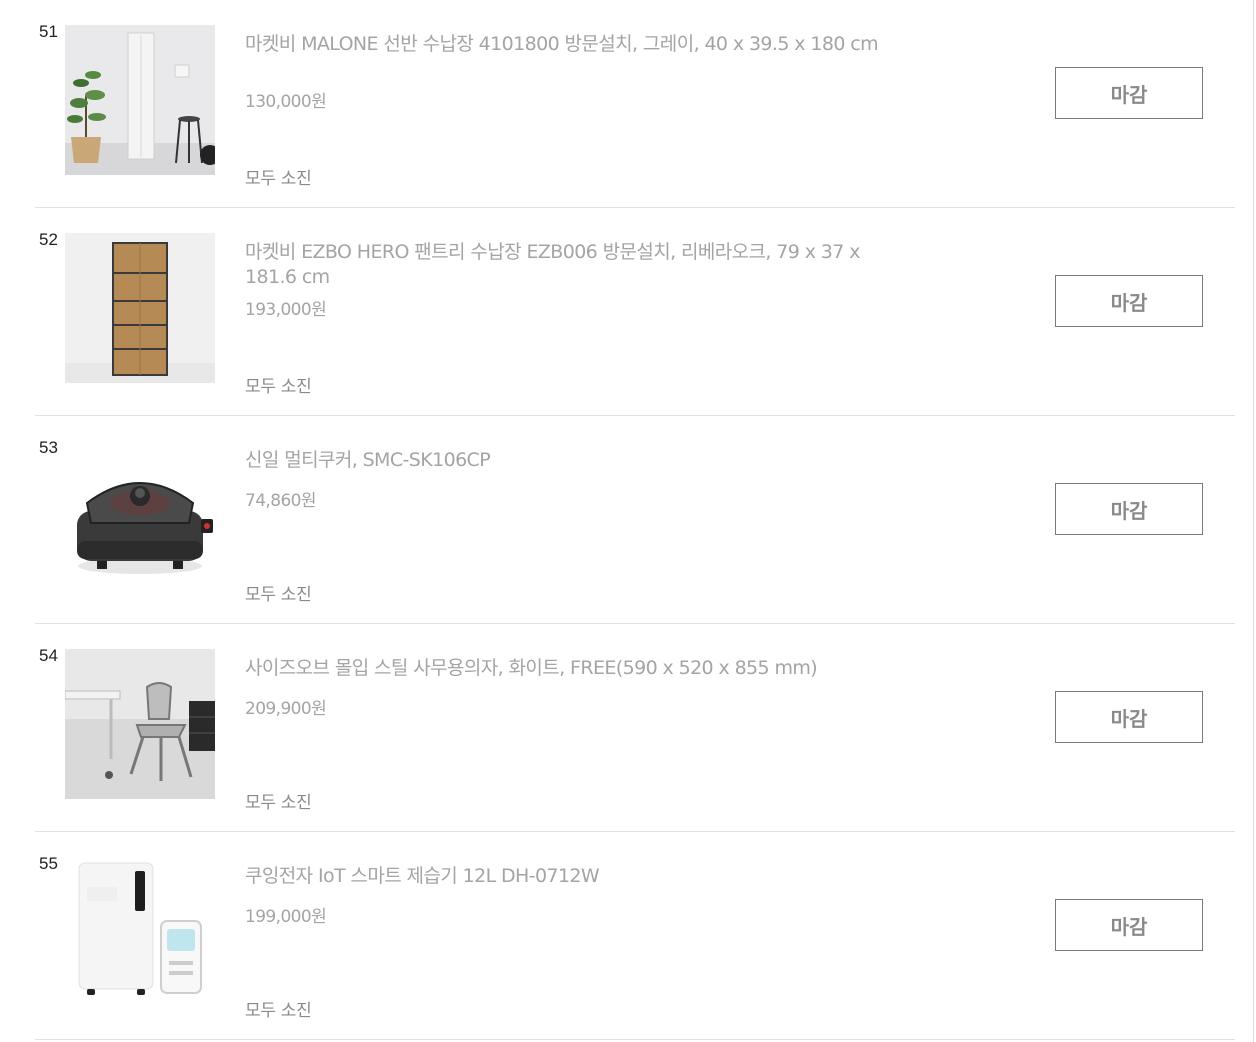 The height and width of the screenshot is (1042, 1256). Describe the element at coordinates (281, 501) in the screenshot. I see `product-price: 74,860원` at that location.